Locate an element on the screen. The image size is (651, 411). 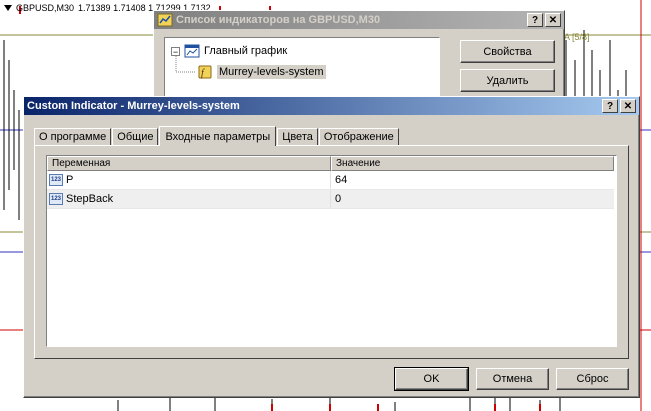
table-row: 123 StepBack 0 is located at coordinates (330, 199).